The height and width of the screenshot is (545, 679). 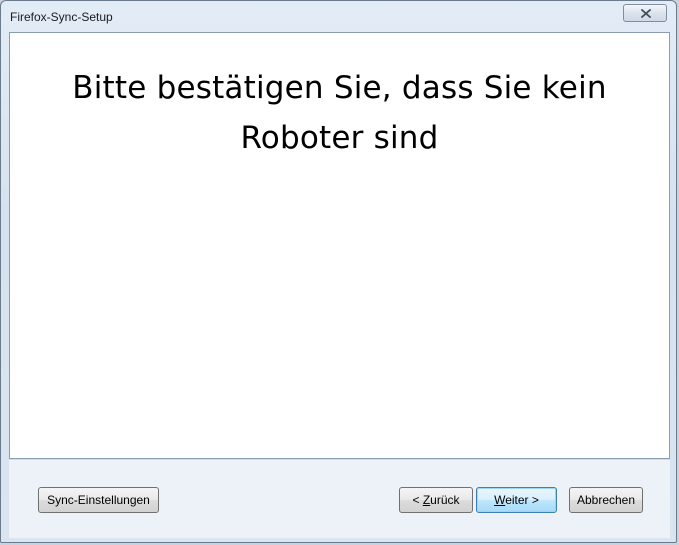 What do you see at coordinates (522, 500) in the screenshot?
I see `next-button-label: eiter >` at bounding box center [522, 500].